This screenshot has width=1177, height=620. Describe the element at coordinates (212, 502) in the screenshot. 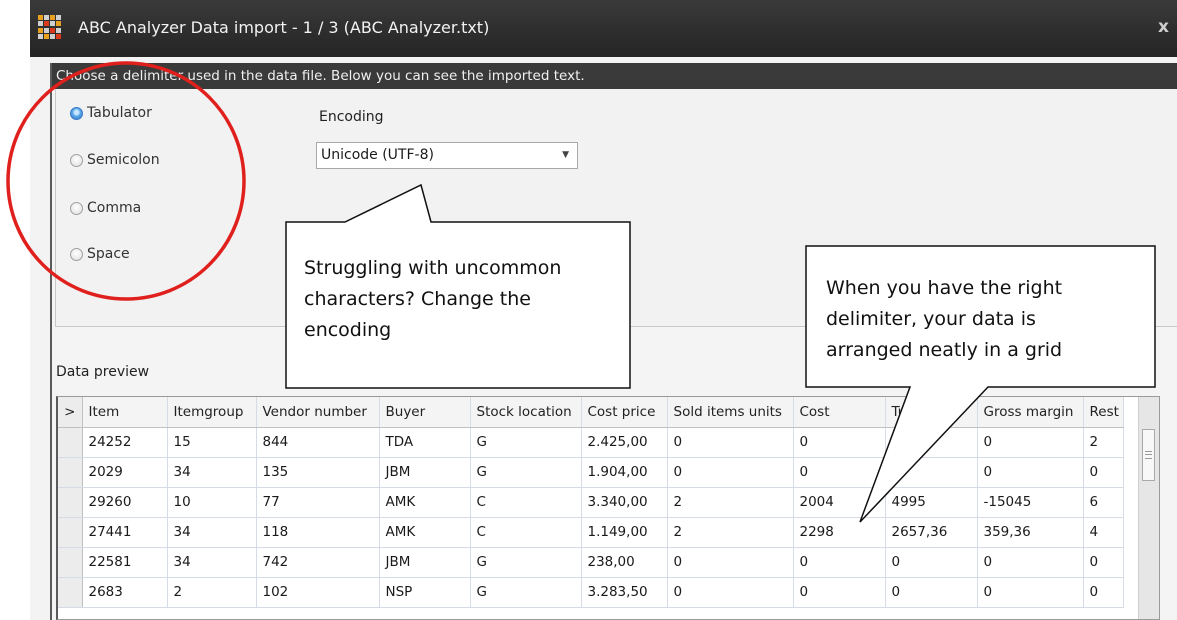

I see `table-cell: 10` at that location.